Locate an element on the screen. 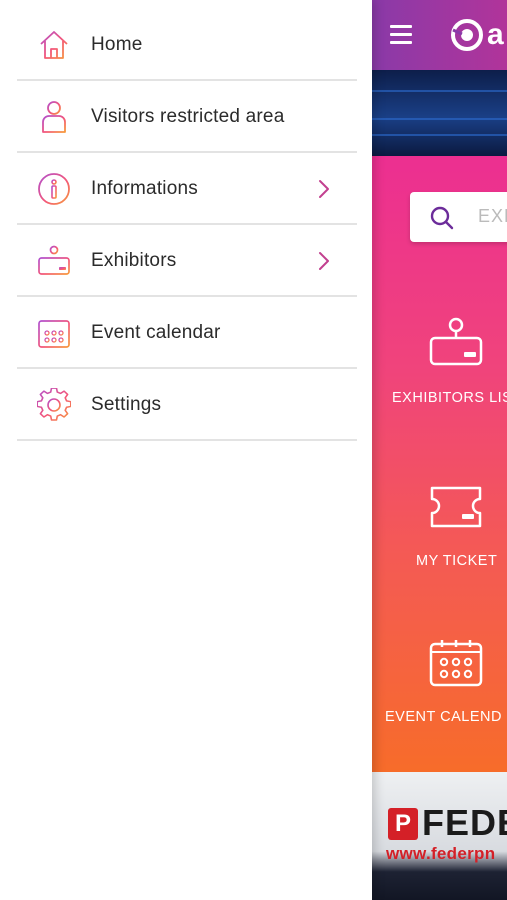 The width and height of the screenshot is (507, 900). event-calendar-tile-label: EVENT CALEND is located at coordinates (443, 717).